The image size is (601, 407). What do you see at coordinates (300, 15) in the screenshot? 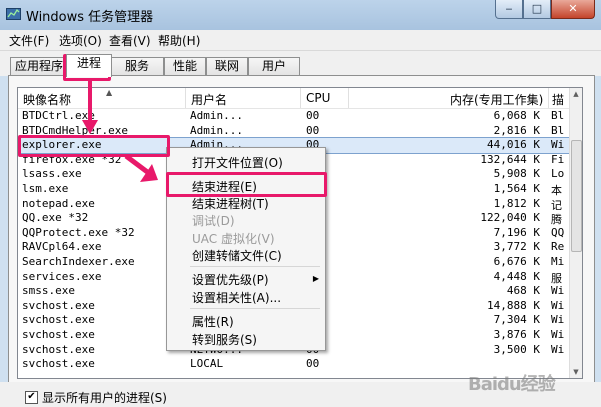
I see `title-bar: Windows 任务管理器 ‒ □ ✕` at bounding box center [300, 15].